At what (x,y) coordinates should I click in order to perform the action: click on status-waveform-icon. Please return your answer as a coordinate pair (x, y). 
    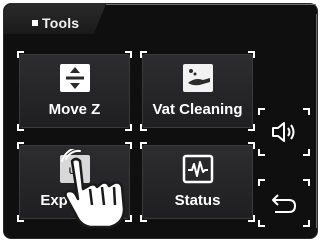
    Looking at the image, I should click on (198, 169).